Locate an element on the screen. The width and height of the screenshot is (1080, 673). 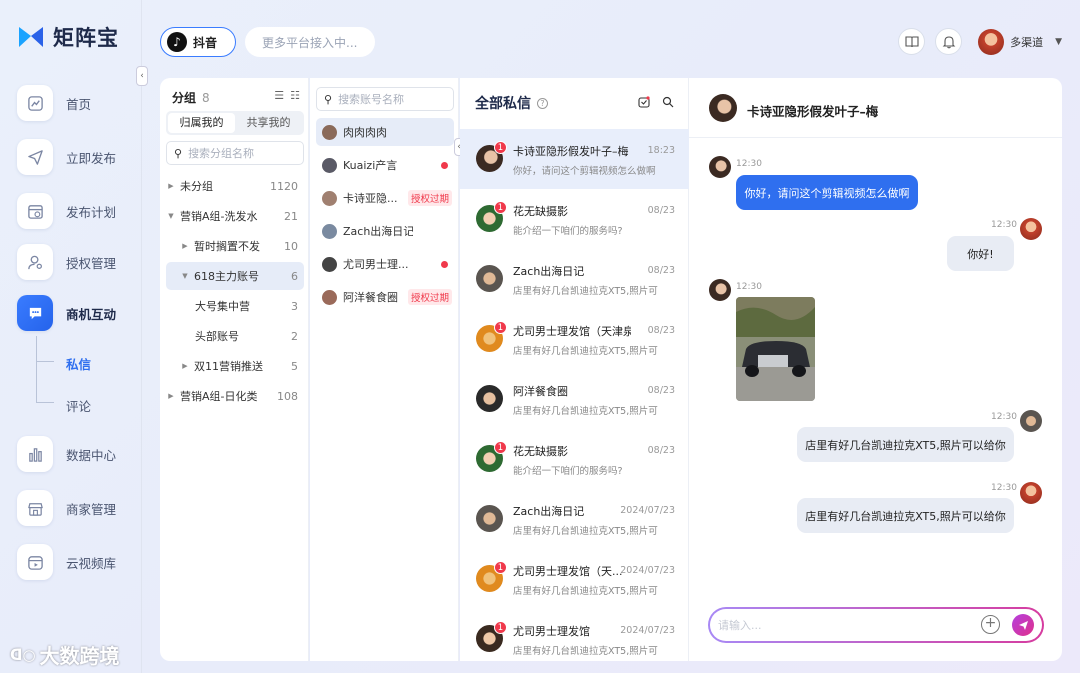
message-row: 阿洋餐食圈 08/23 店里有好几台凯迪拉克XT5,照片可 is located at coordinates (574, 399).